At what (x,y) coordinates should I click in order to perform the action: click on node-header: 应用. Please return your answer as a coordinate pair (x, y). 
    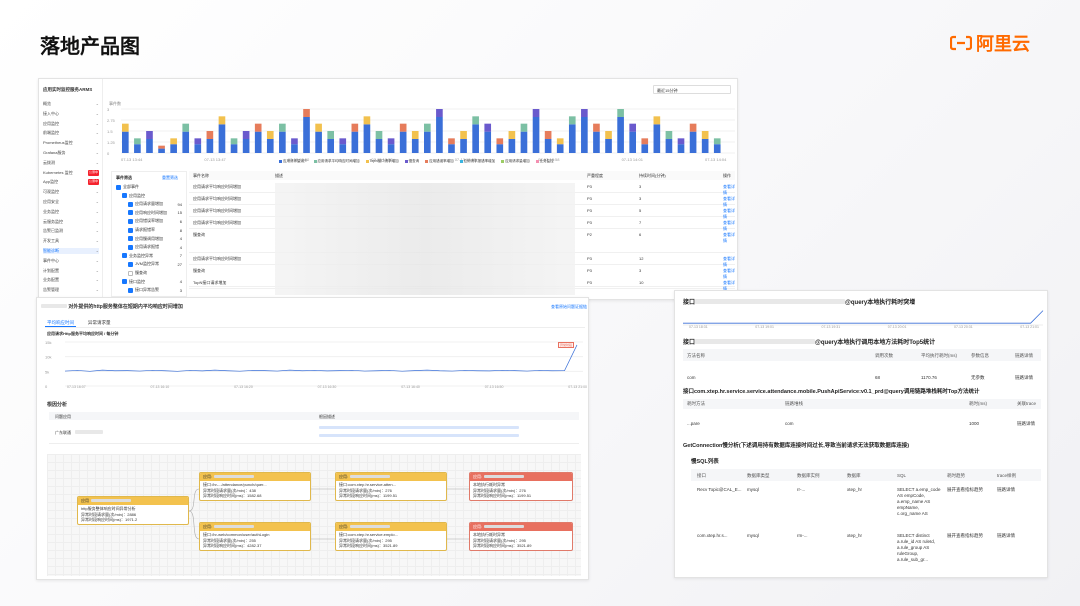
    Looking at the image, I should click on (133, 501).